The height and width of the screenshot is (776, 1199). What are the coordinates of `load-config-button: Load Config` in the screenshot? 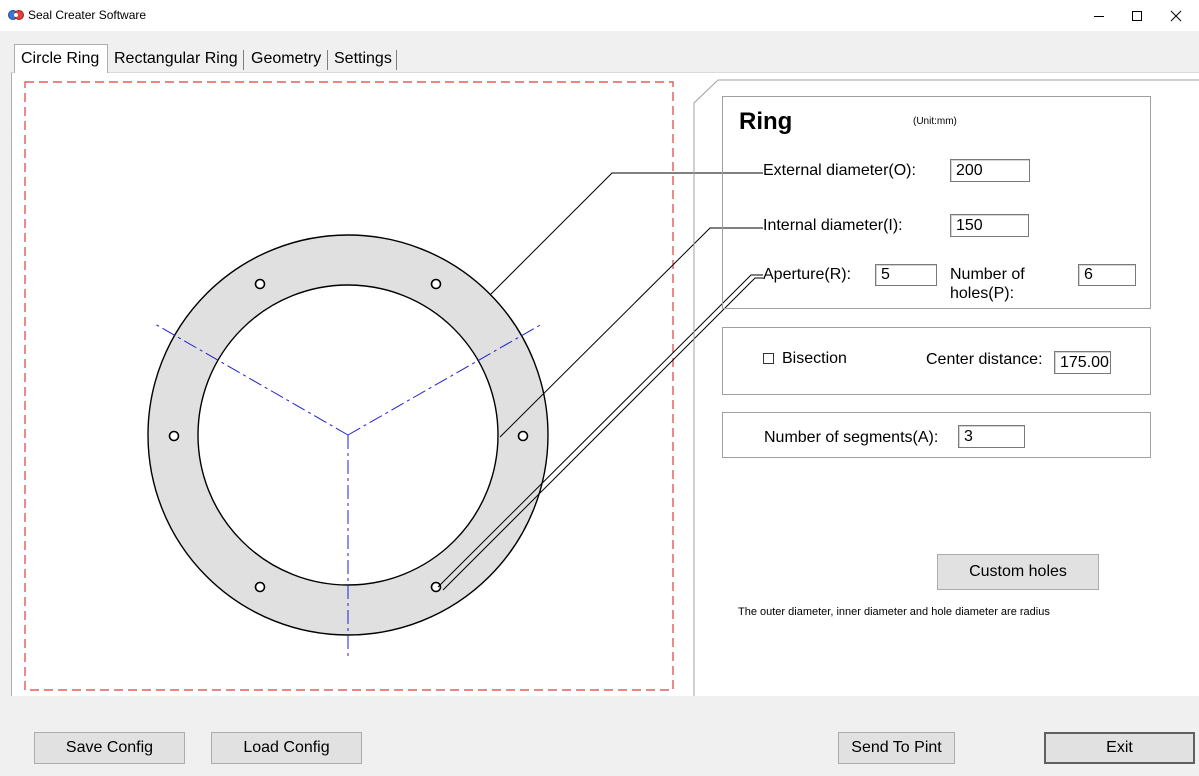 It's located at (286, 748).